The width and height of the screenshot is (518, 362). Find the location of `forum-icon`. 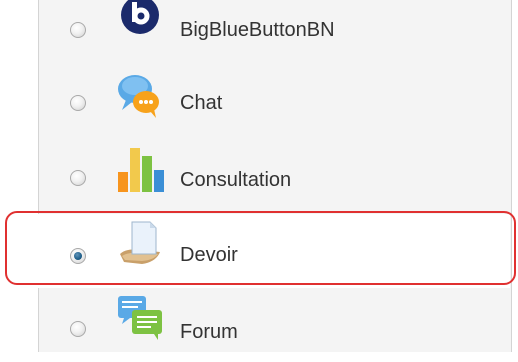

forum-icon is located at coordinates (140, 318).